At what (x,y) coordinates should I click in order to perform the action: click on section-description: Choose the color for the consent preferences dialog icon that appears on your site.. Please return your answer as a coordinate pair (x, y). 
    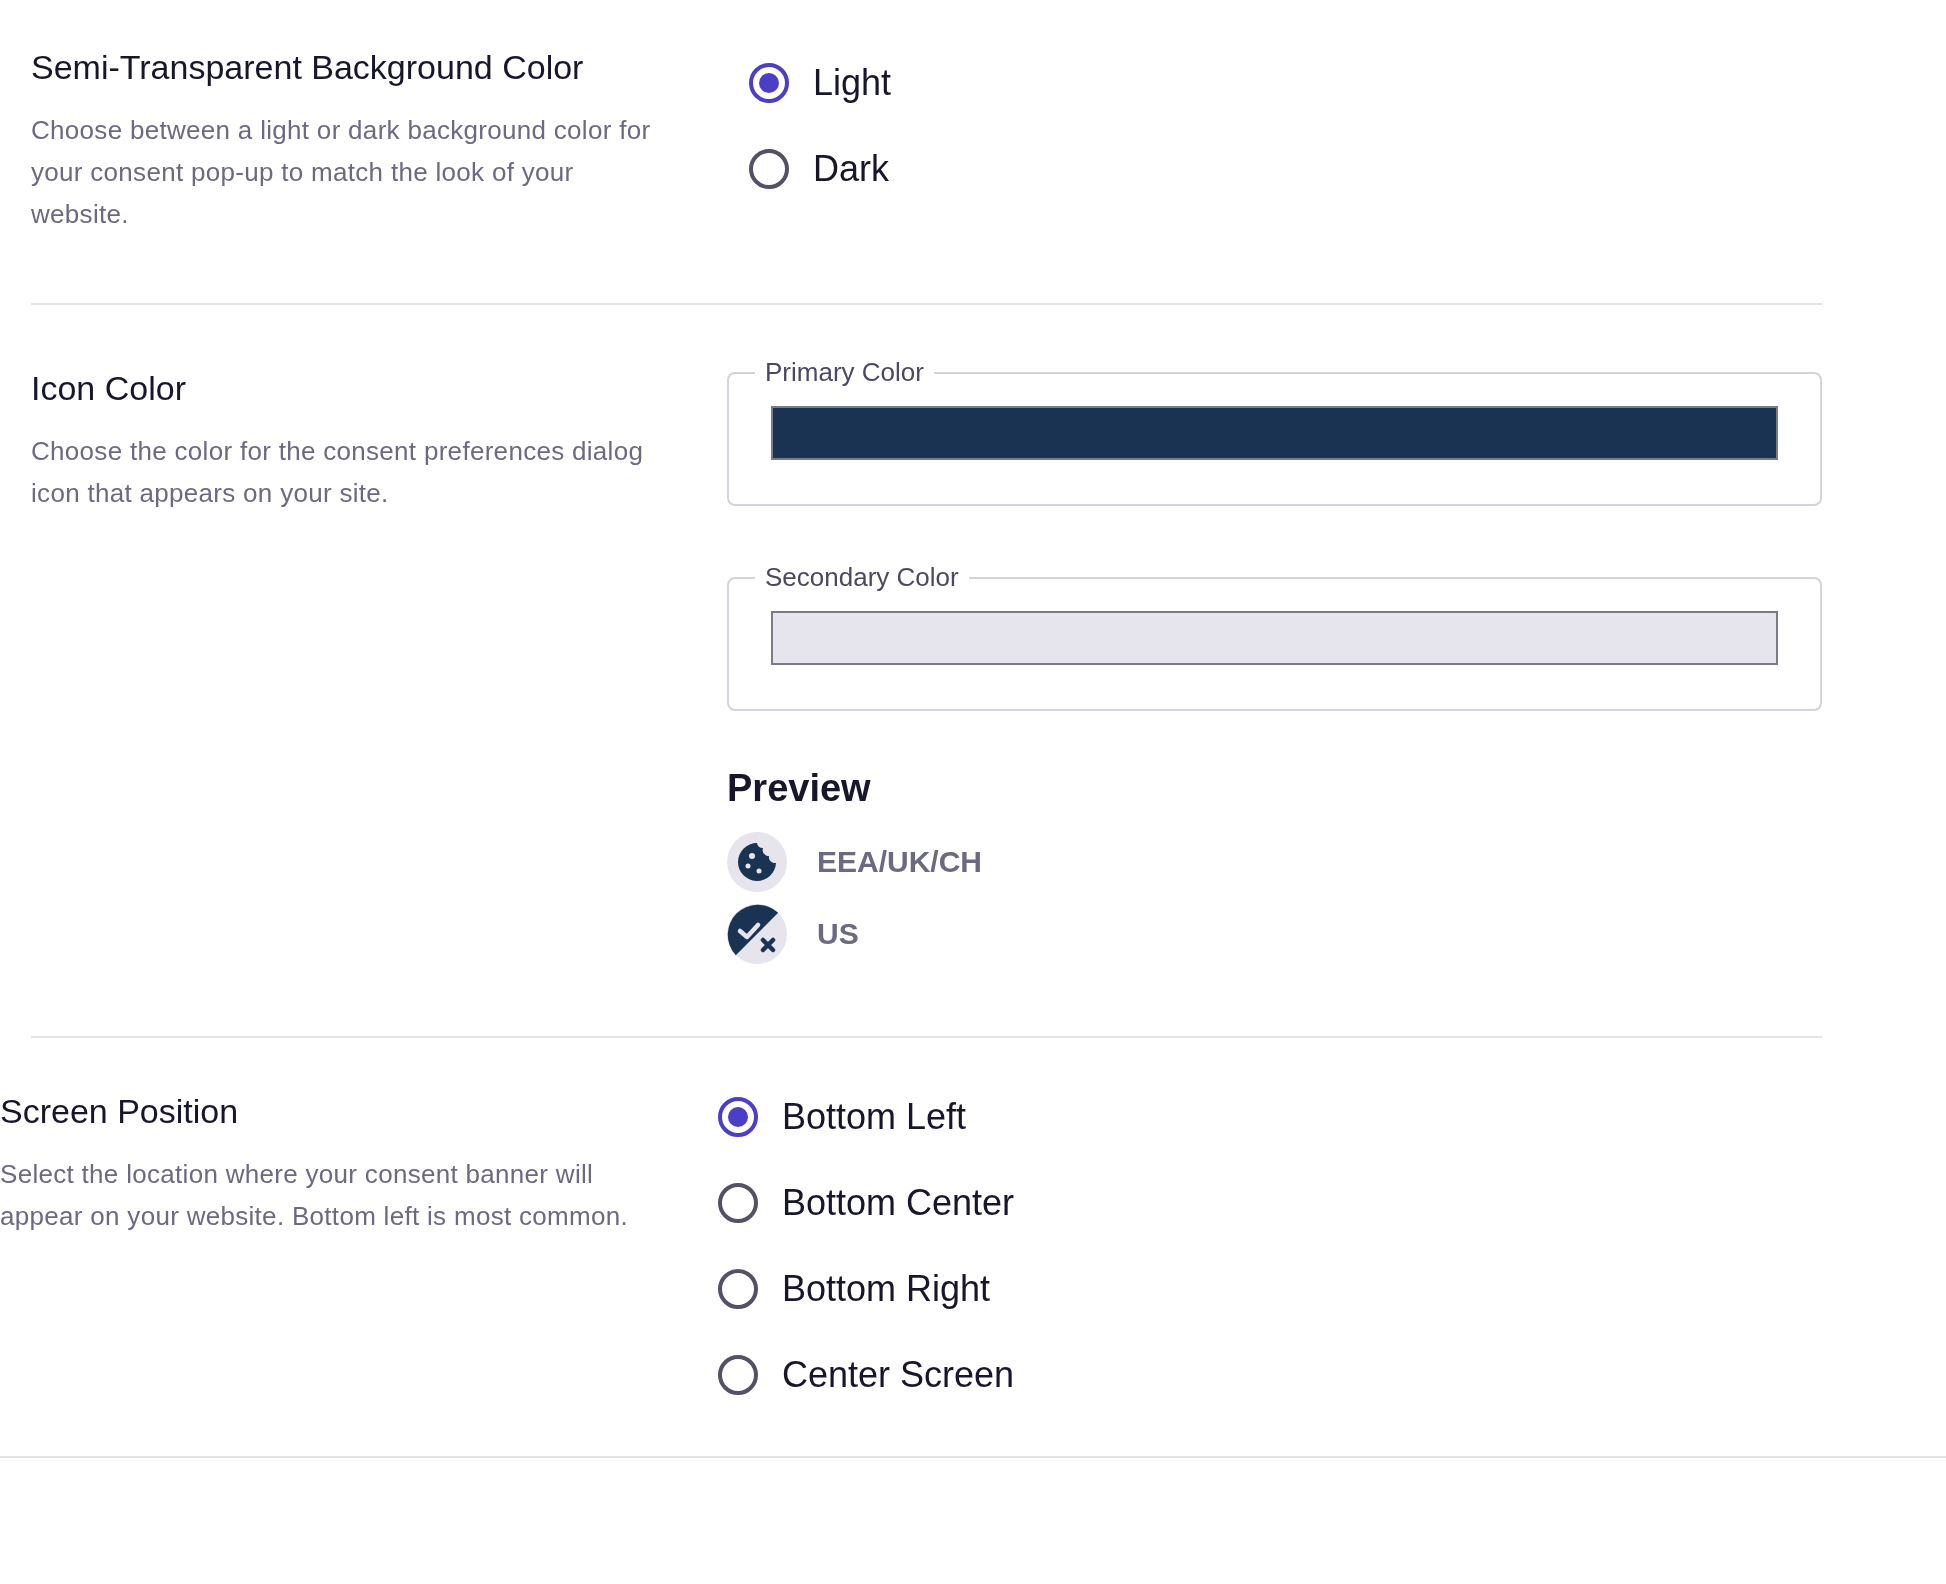
    Looking at the image, I should click on (338, 472).